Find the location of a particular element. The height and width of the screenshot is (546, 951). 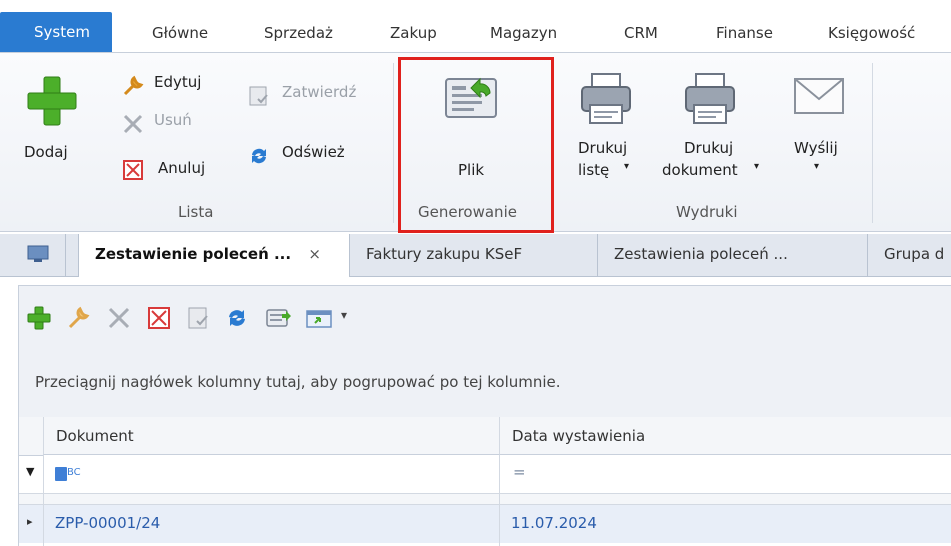

filter-row: ▼ BC = is located at coordinates (485, 474).